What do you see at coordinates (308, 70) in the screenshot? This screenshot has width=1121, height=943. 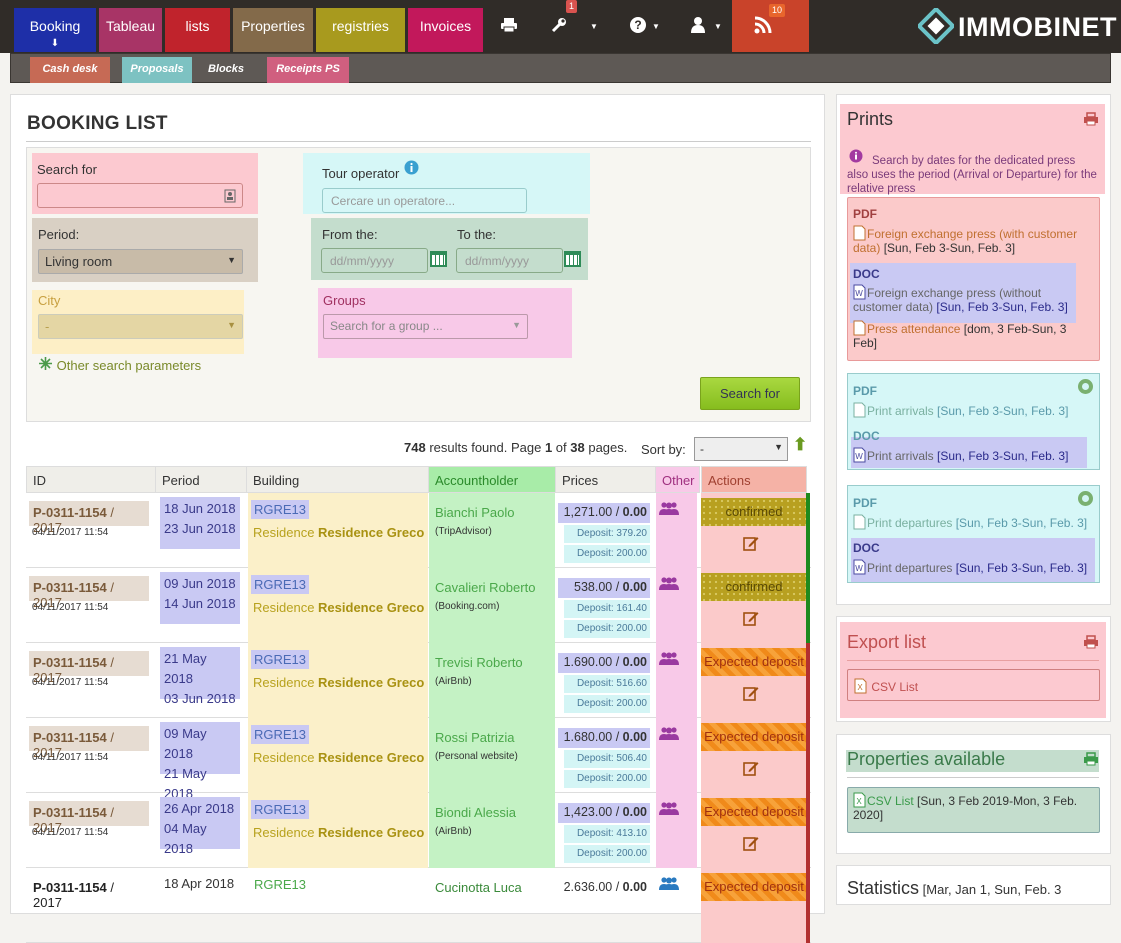 I see `subtab-receipts-ps: Receipts PS` at bounding box center [308, 70].